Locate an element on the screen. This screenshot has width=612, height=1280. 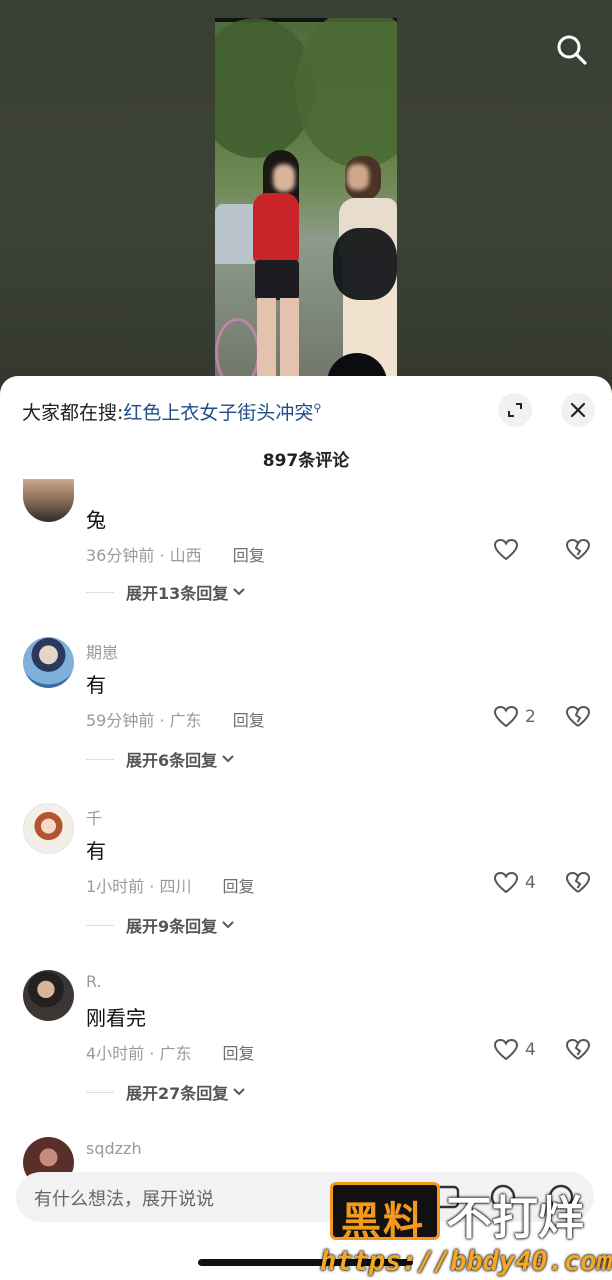
person-shorts is located at coordinates (277, 280).